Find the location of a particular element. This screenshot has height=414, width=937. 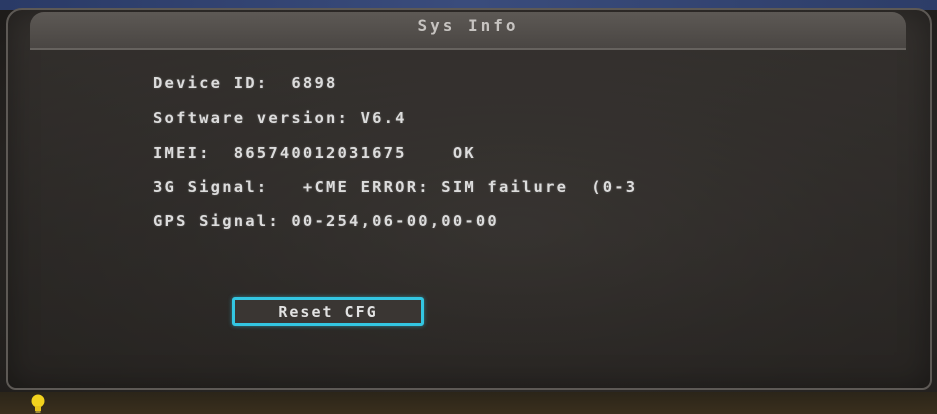

title-bar: Sys Info is located at coordinates (468, 31).